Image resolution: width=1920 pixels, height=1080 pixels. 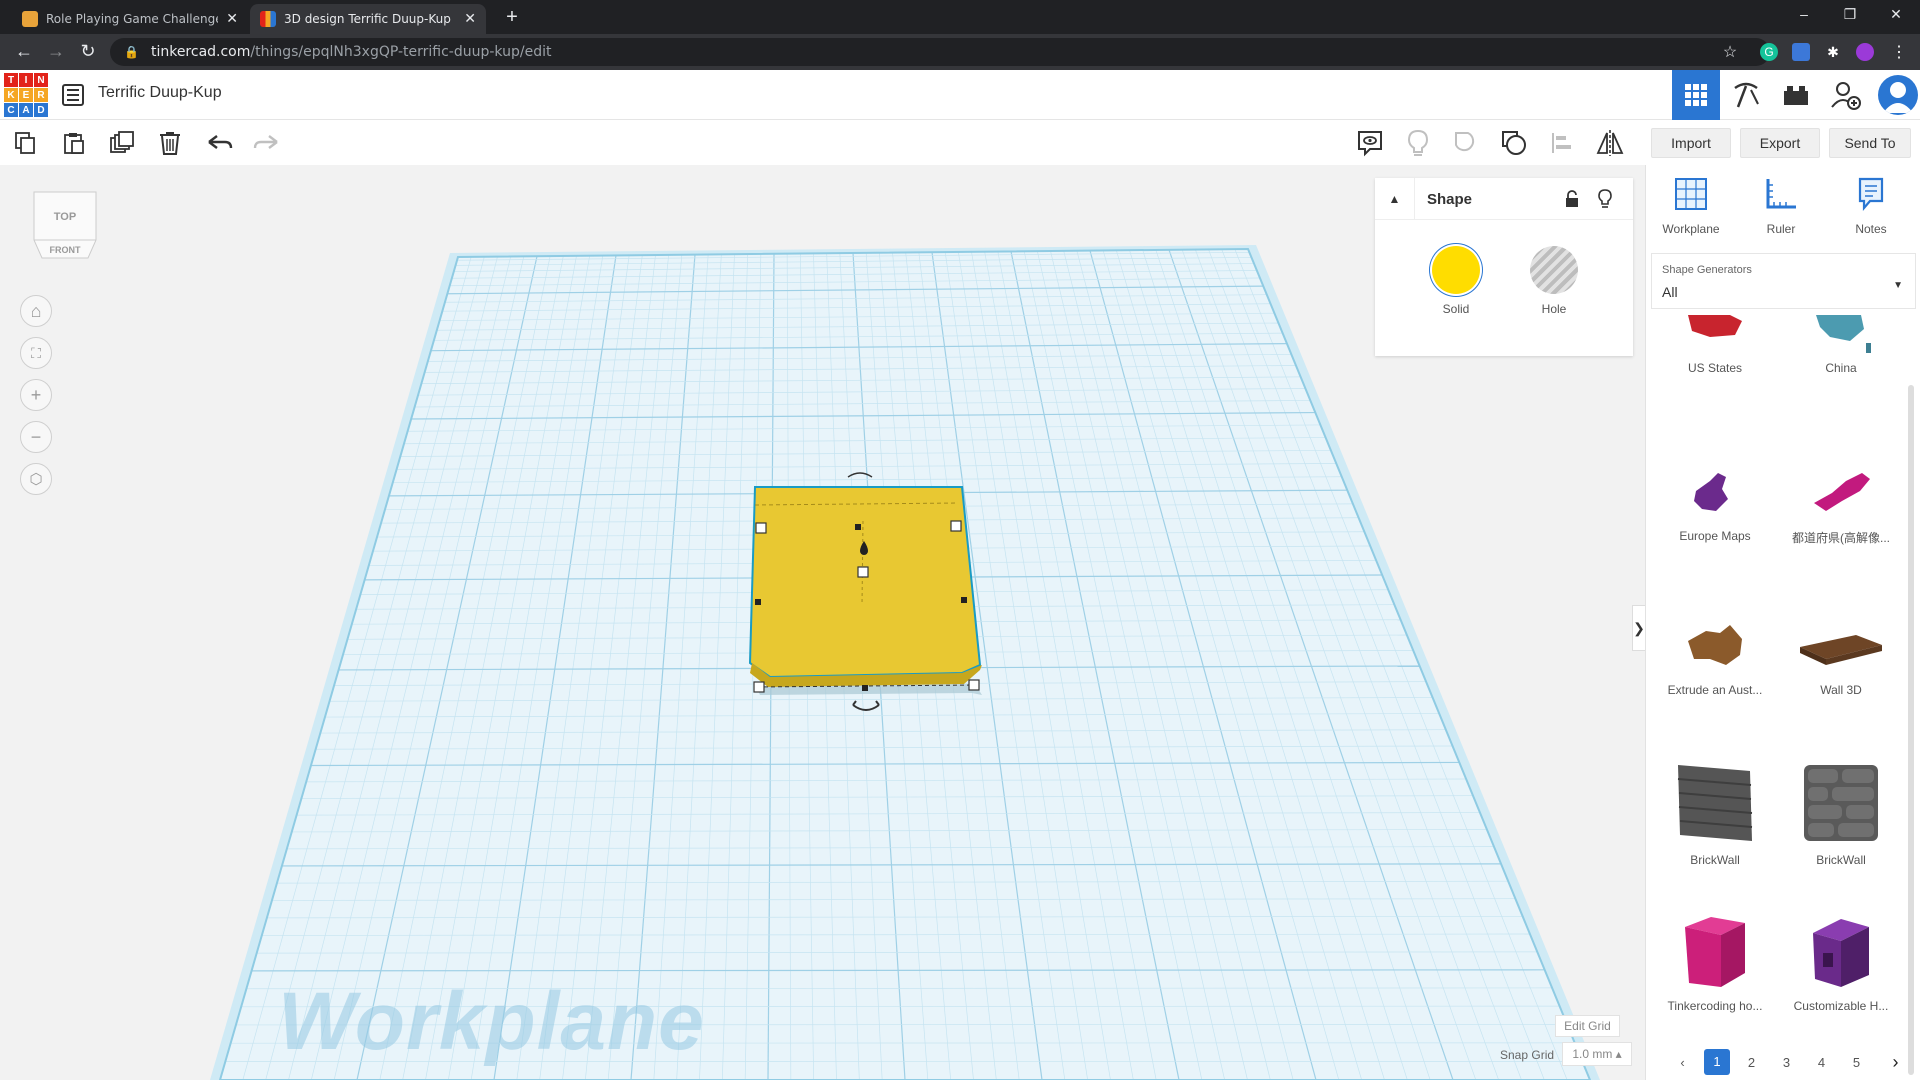 What do you see at coordinates (1418, 143) in the screenshot?
I see `light-button` at bounding box center [1418, 143].